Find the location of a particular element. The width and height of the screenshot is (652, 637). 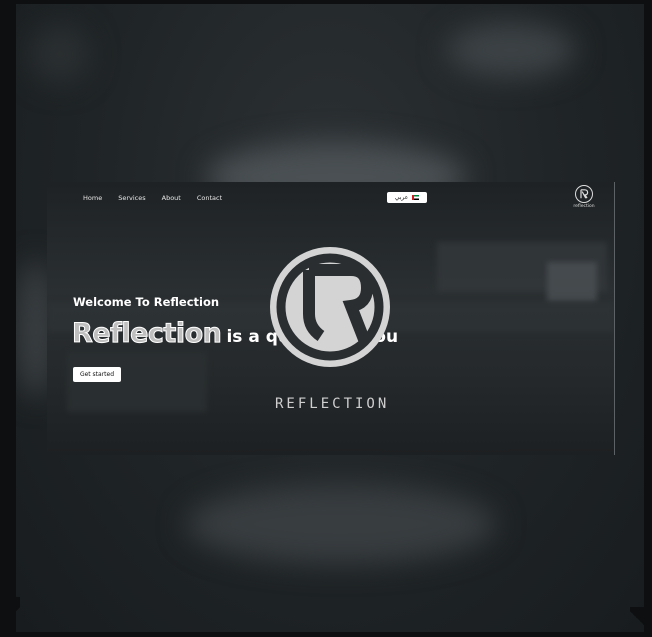

hero-highlight: Reflection is located at coordinates (146, 334).